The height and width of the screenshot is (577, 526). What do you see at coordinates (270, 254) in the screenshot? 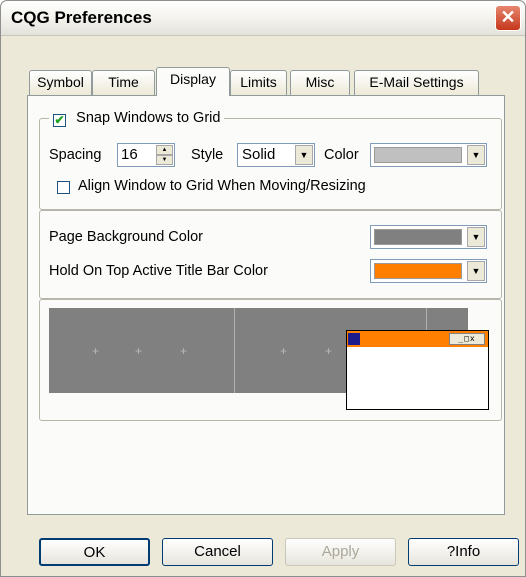
I see `colors-group` at bounding box center [270, 254].